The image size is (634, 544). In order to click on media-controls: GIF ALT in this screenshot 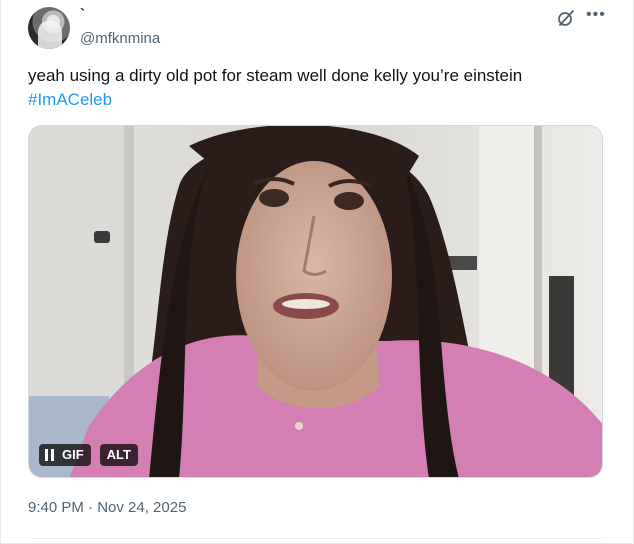, I will do `click(88, 455)`.